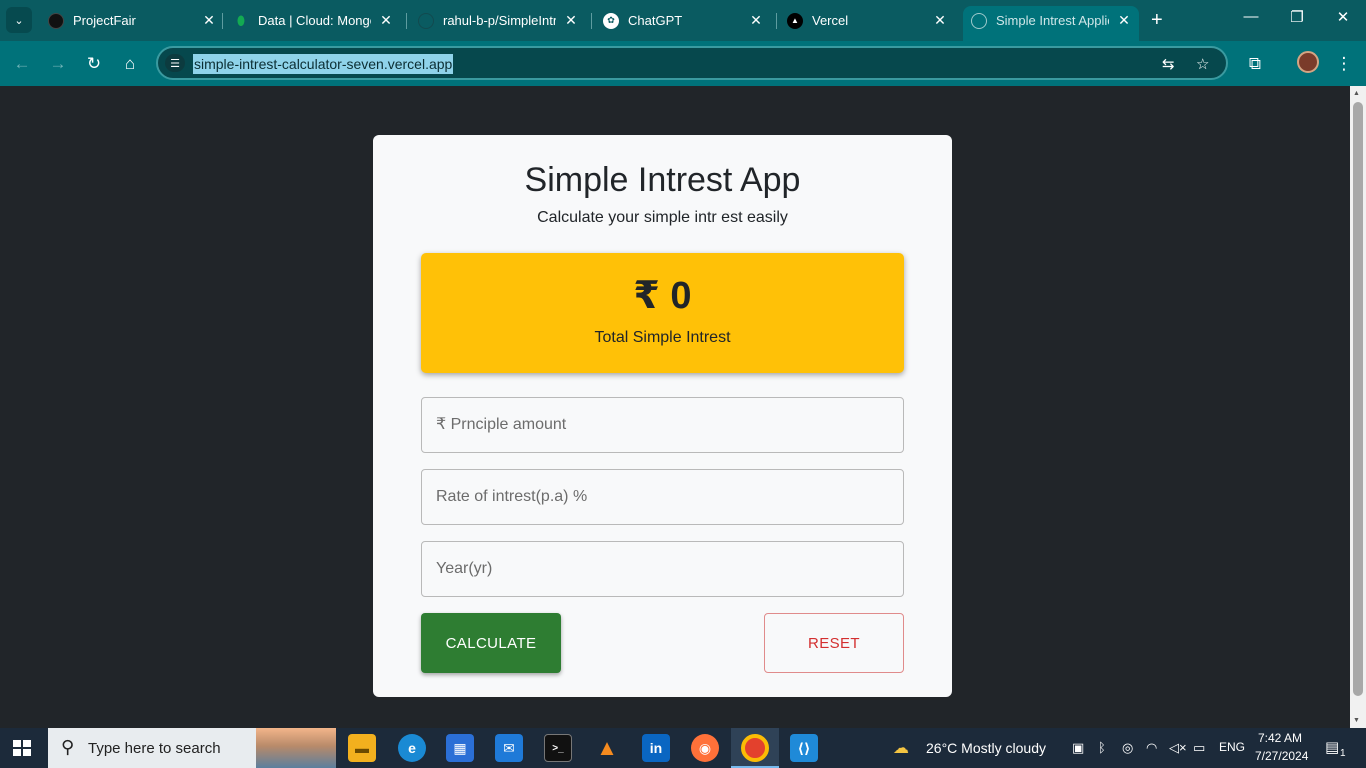 This screenshot has width=1366, height=768. Describe the element at coordinates (1102, 747) in the screenshot. I see `bluetooth-icon: ᛒ` at that location.